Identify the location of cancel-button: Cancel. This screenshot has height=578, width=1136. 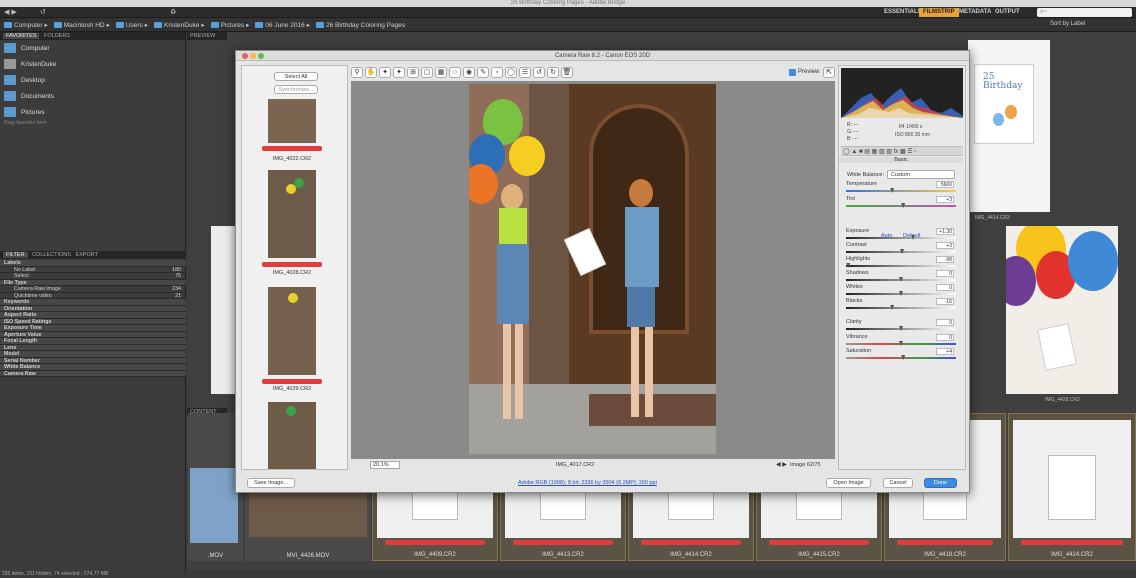
(898, 483).